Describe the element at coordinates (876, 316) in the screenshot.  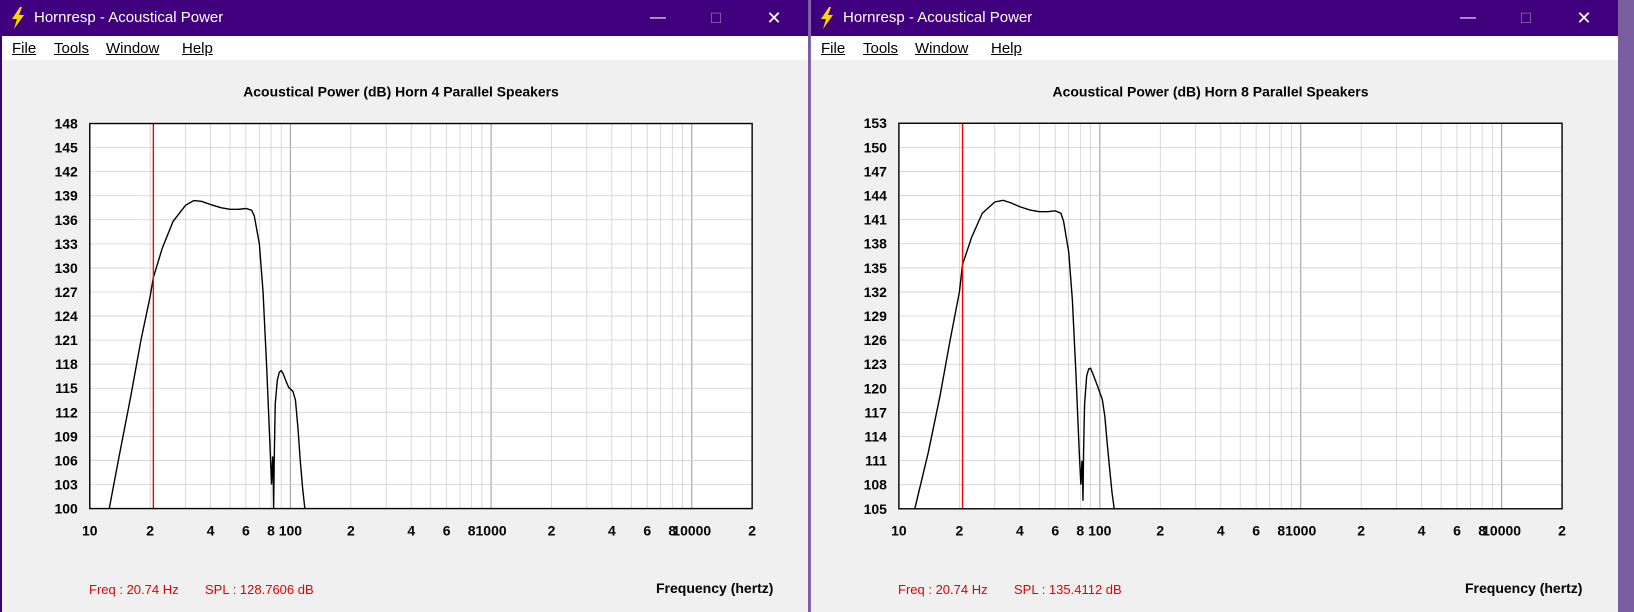
I see `y-tick-label: 129` at that location.